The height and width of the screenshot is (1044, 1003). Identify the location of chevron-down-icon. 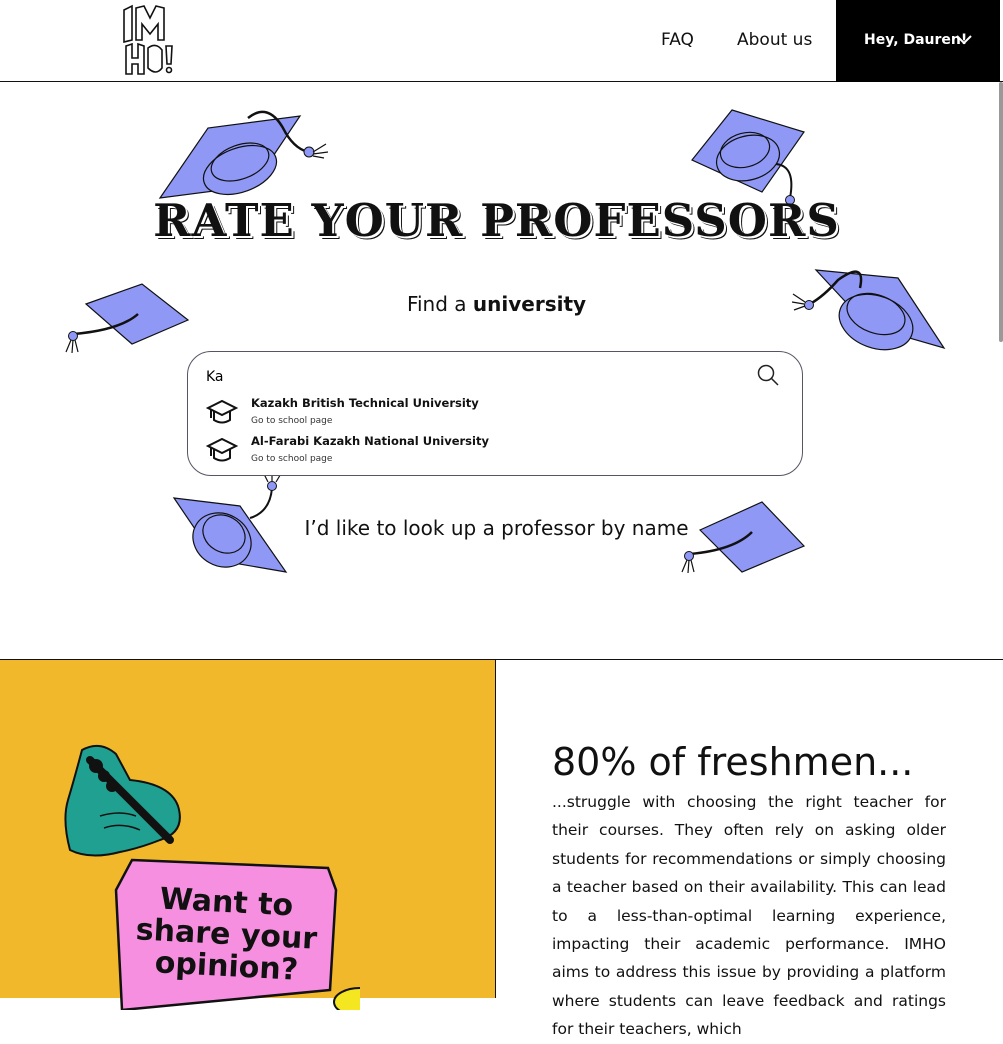
(964, 40).